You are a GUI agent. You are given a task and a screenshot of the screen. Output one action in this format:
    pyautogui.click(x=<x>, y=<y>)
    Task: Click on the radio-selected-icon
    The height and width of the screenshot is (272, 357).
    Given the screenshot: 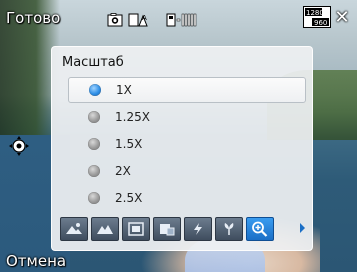 What is the action you would take?
    pyautogui.click(x=95, y=90)
    